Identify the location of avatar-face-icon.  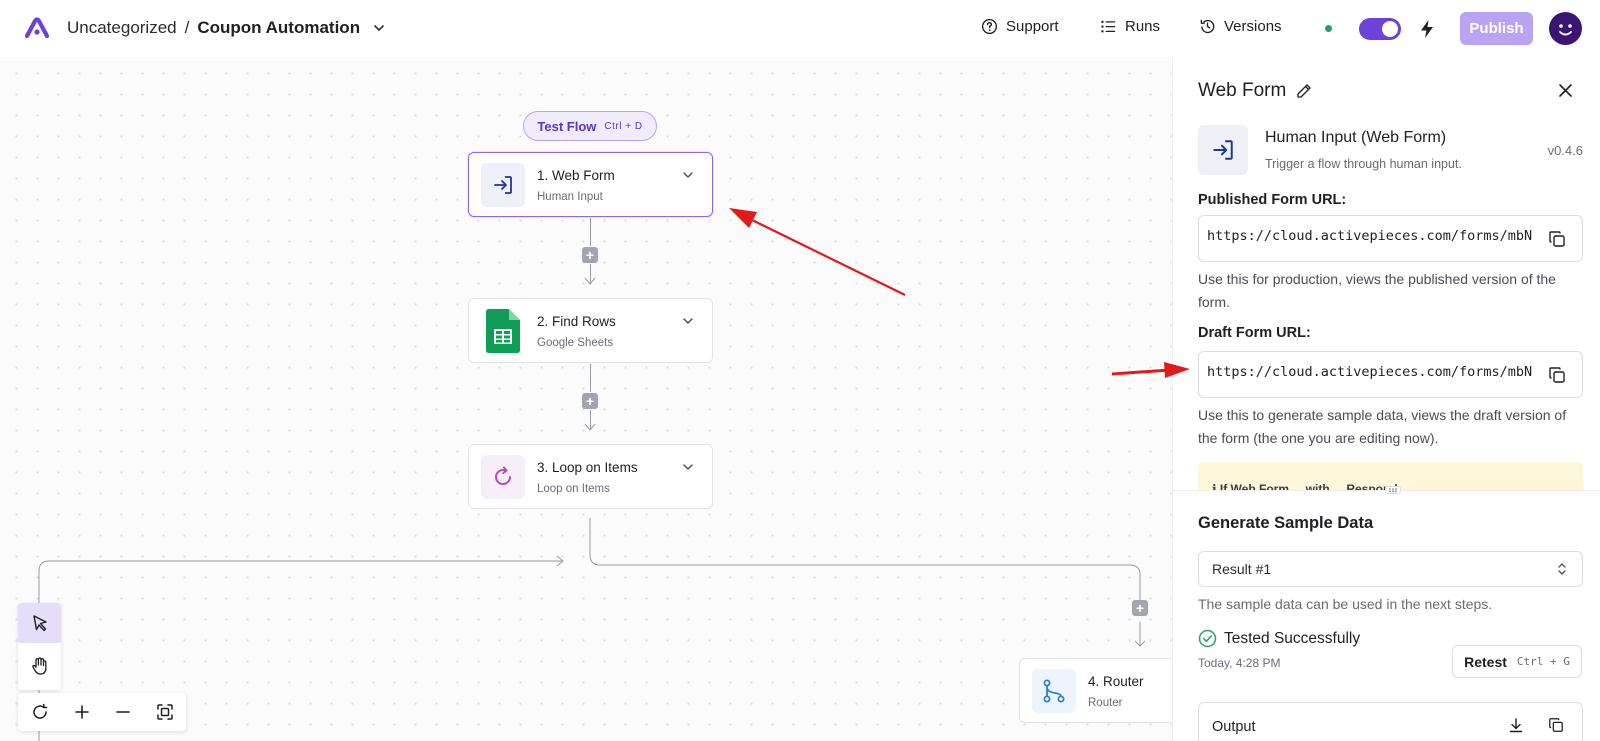
(1565, 30).